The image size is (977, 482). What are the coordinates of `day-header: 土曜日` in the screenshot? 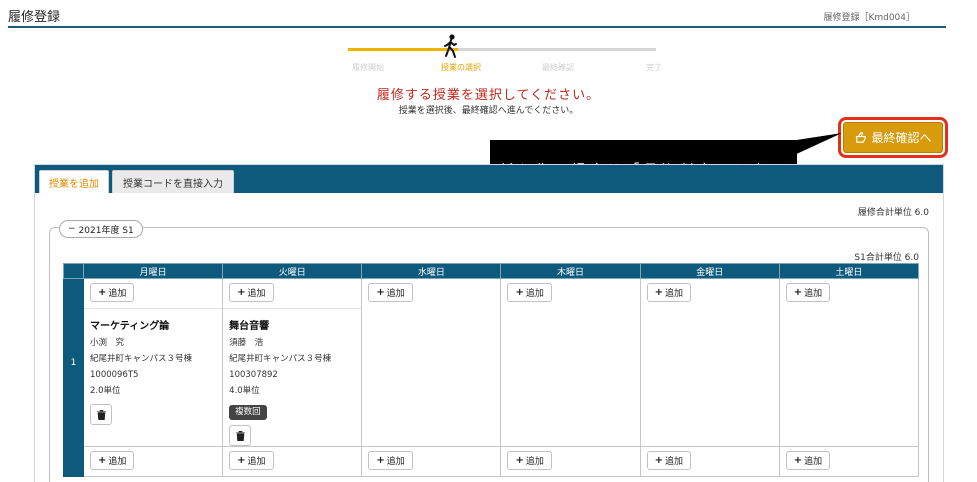 It's located at (849, 271).